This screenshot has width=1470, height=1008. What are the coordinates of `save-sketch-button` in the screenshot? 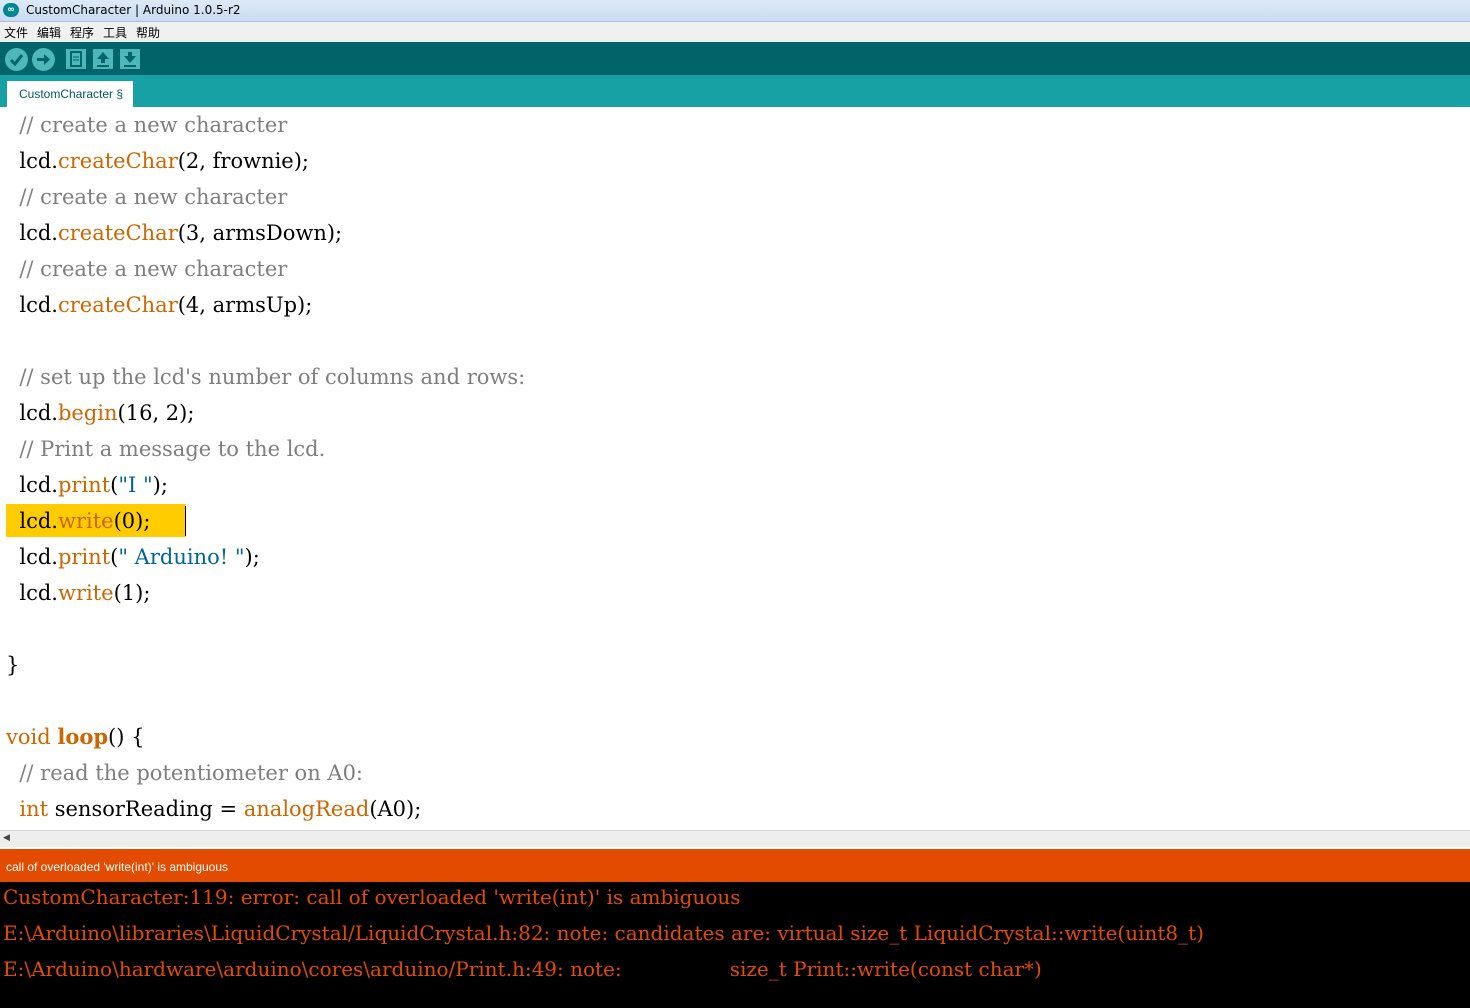 It's located at (130, 59).